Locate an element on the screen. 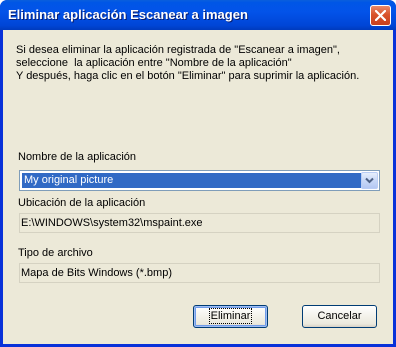 This screenshot has width=396, height=347. chevron-down-icon is located at coordinates (369, 180).